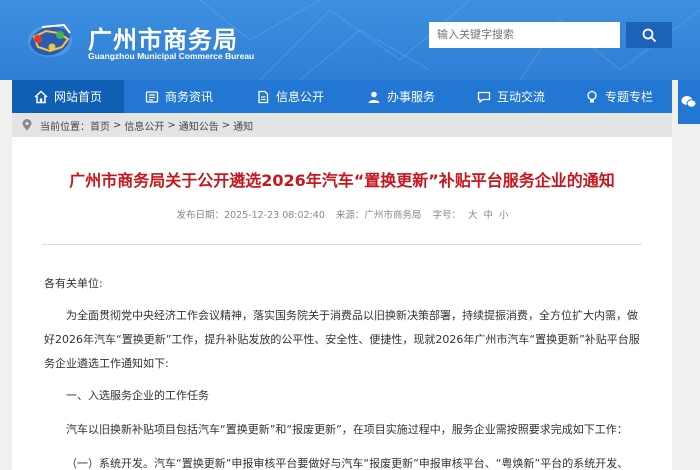  Describe the element at coordinates (488, 215) in the screenshot. I see `font-size-medium-button: 中` at that location.